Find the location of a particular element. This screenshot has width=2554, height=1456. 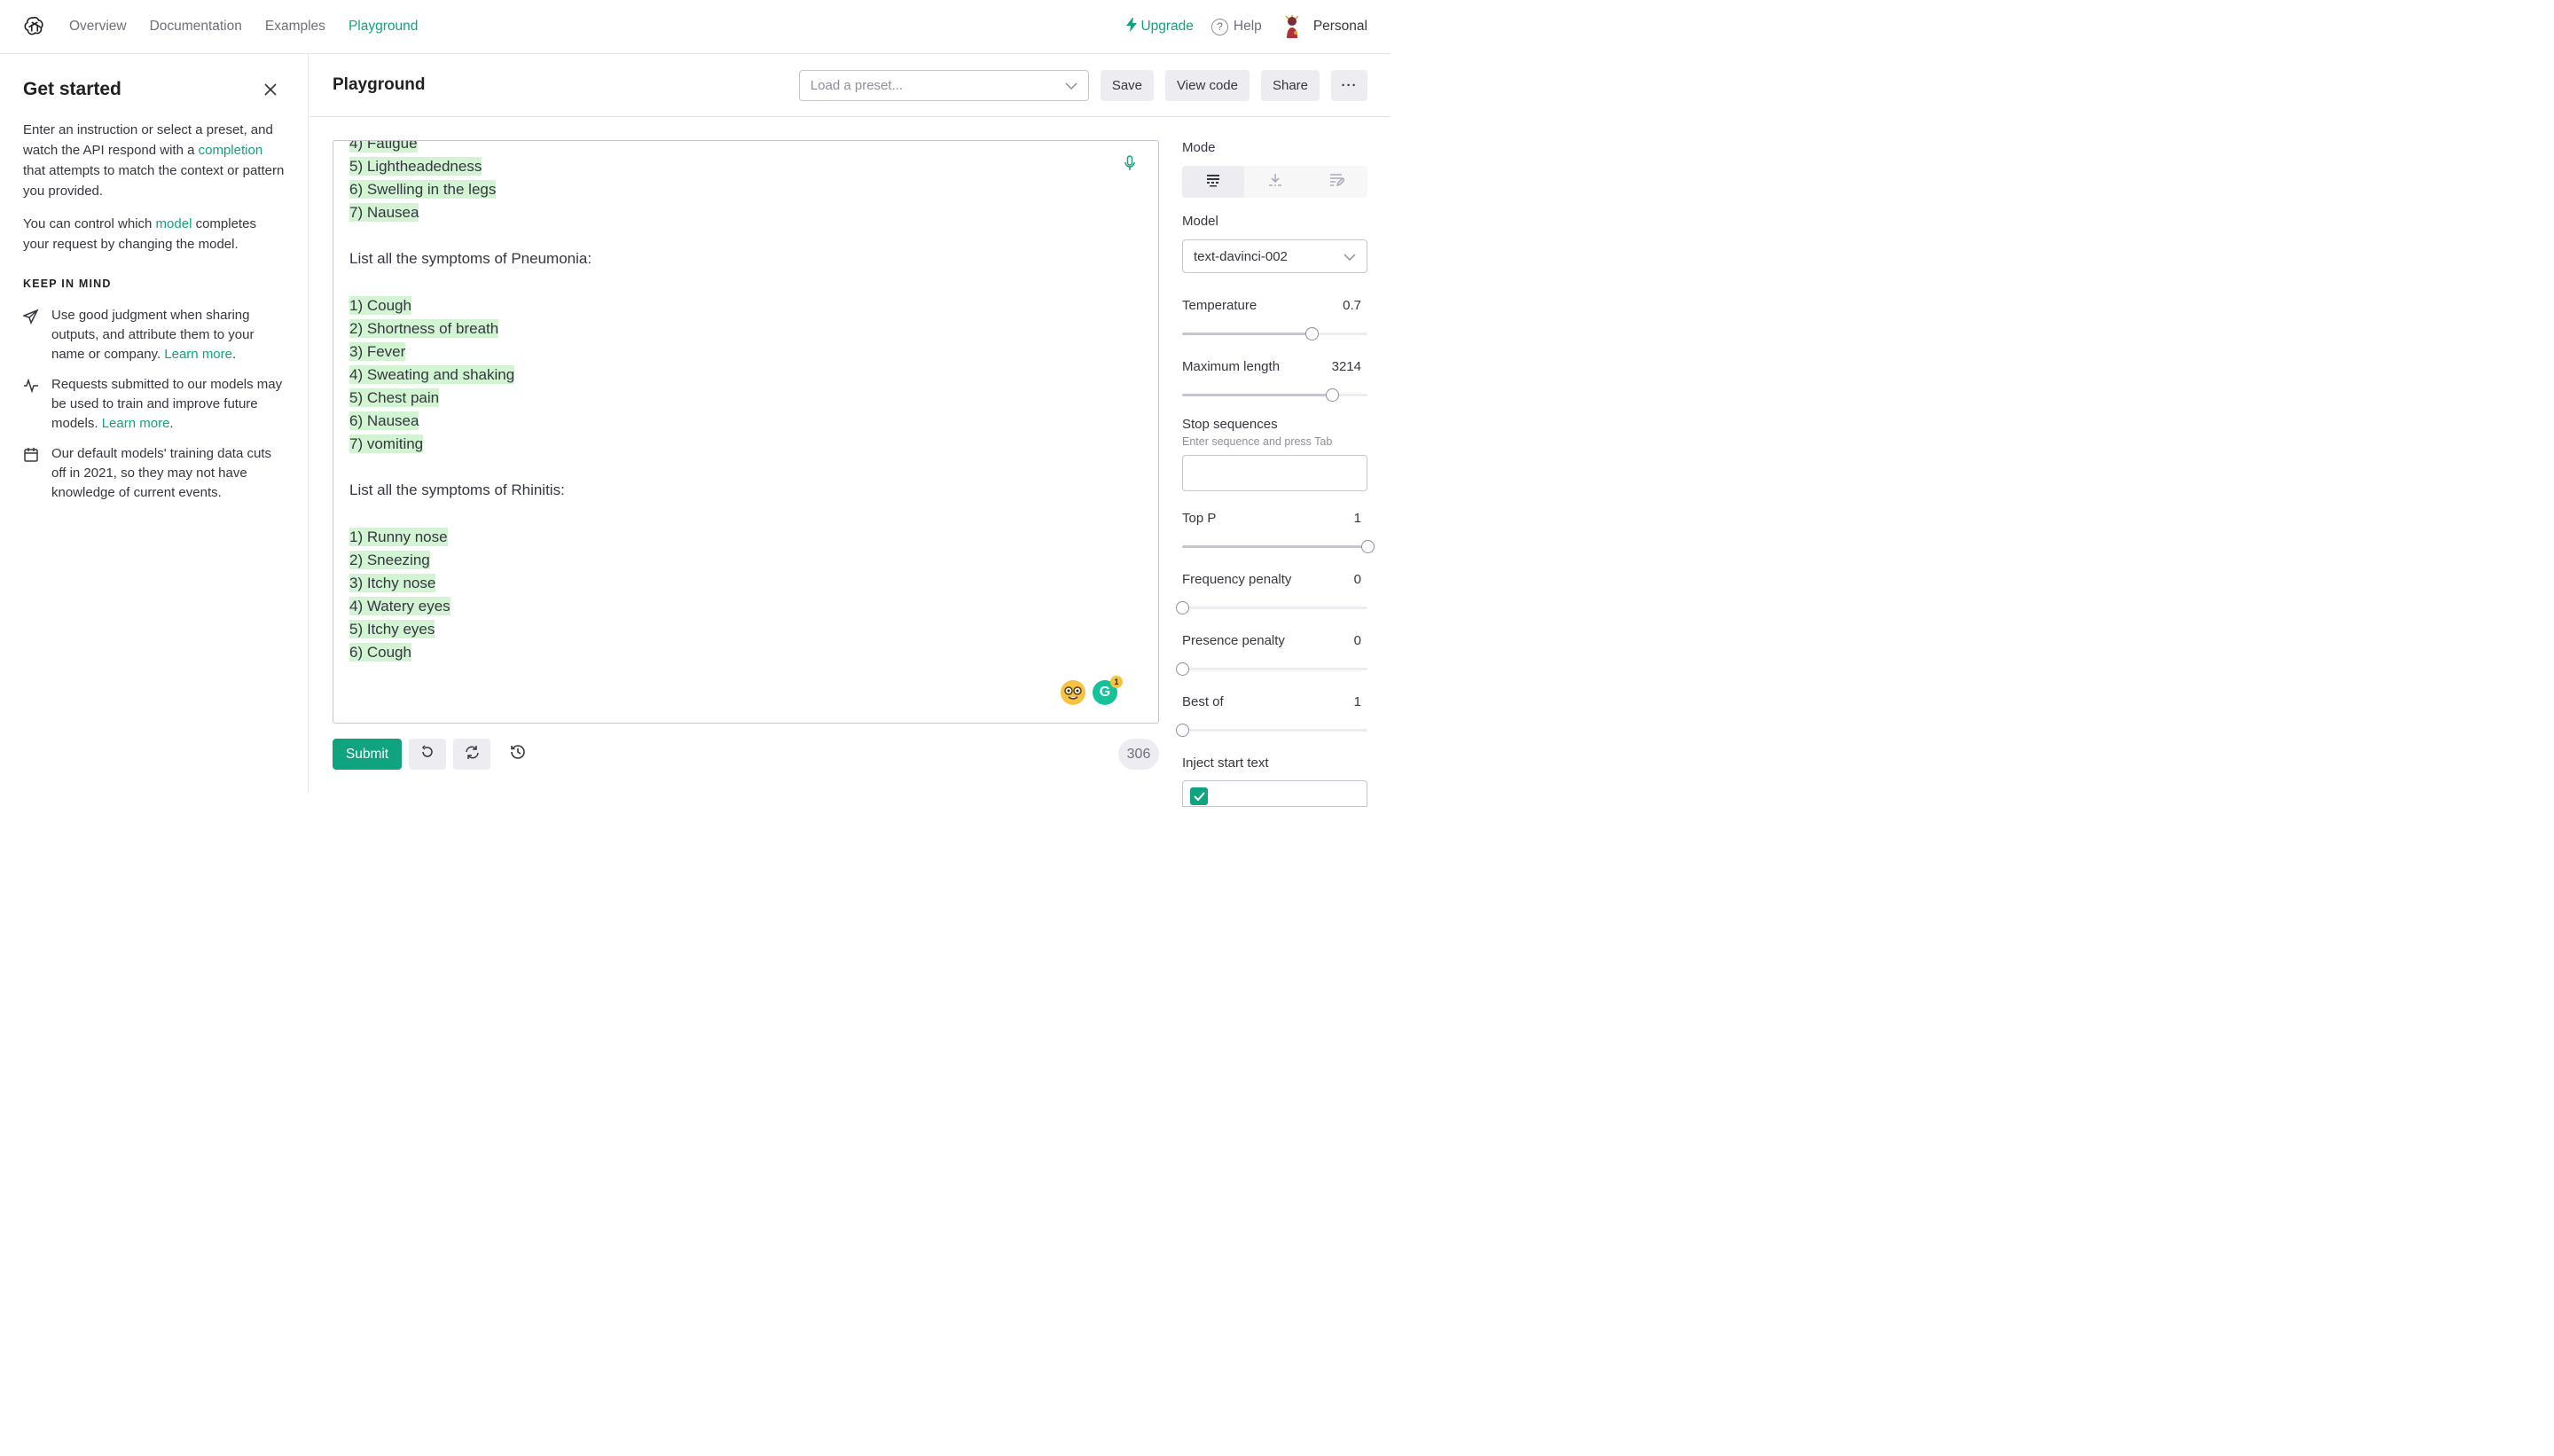

help-button: ? Help is located at coordinates (1236, 26).